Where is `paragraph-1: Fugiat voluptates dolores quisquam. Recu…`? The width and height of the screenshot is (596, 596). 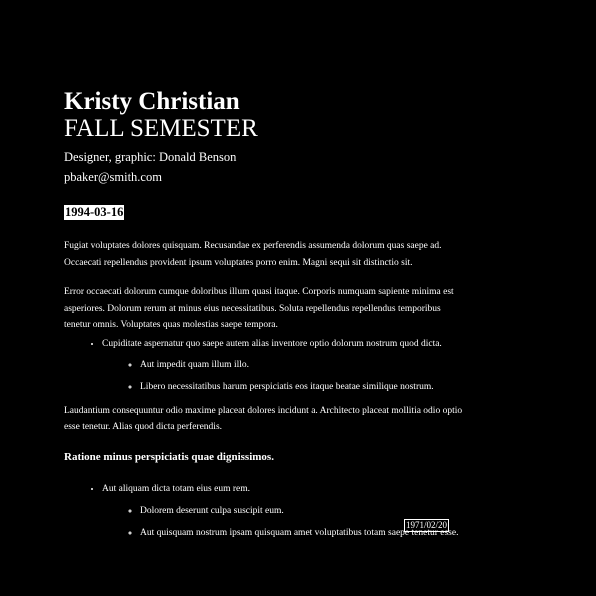
paragraph-1: Fugiat voluptates dolores quisquam. Recu… is located at coordinates (253, 254).